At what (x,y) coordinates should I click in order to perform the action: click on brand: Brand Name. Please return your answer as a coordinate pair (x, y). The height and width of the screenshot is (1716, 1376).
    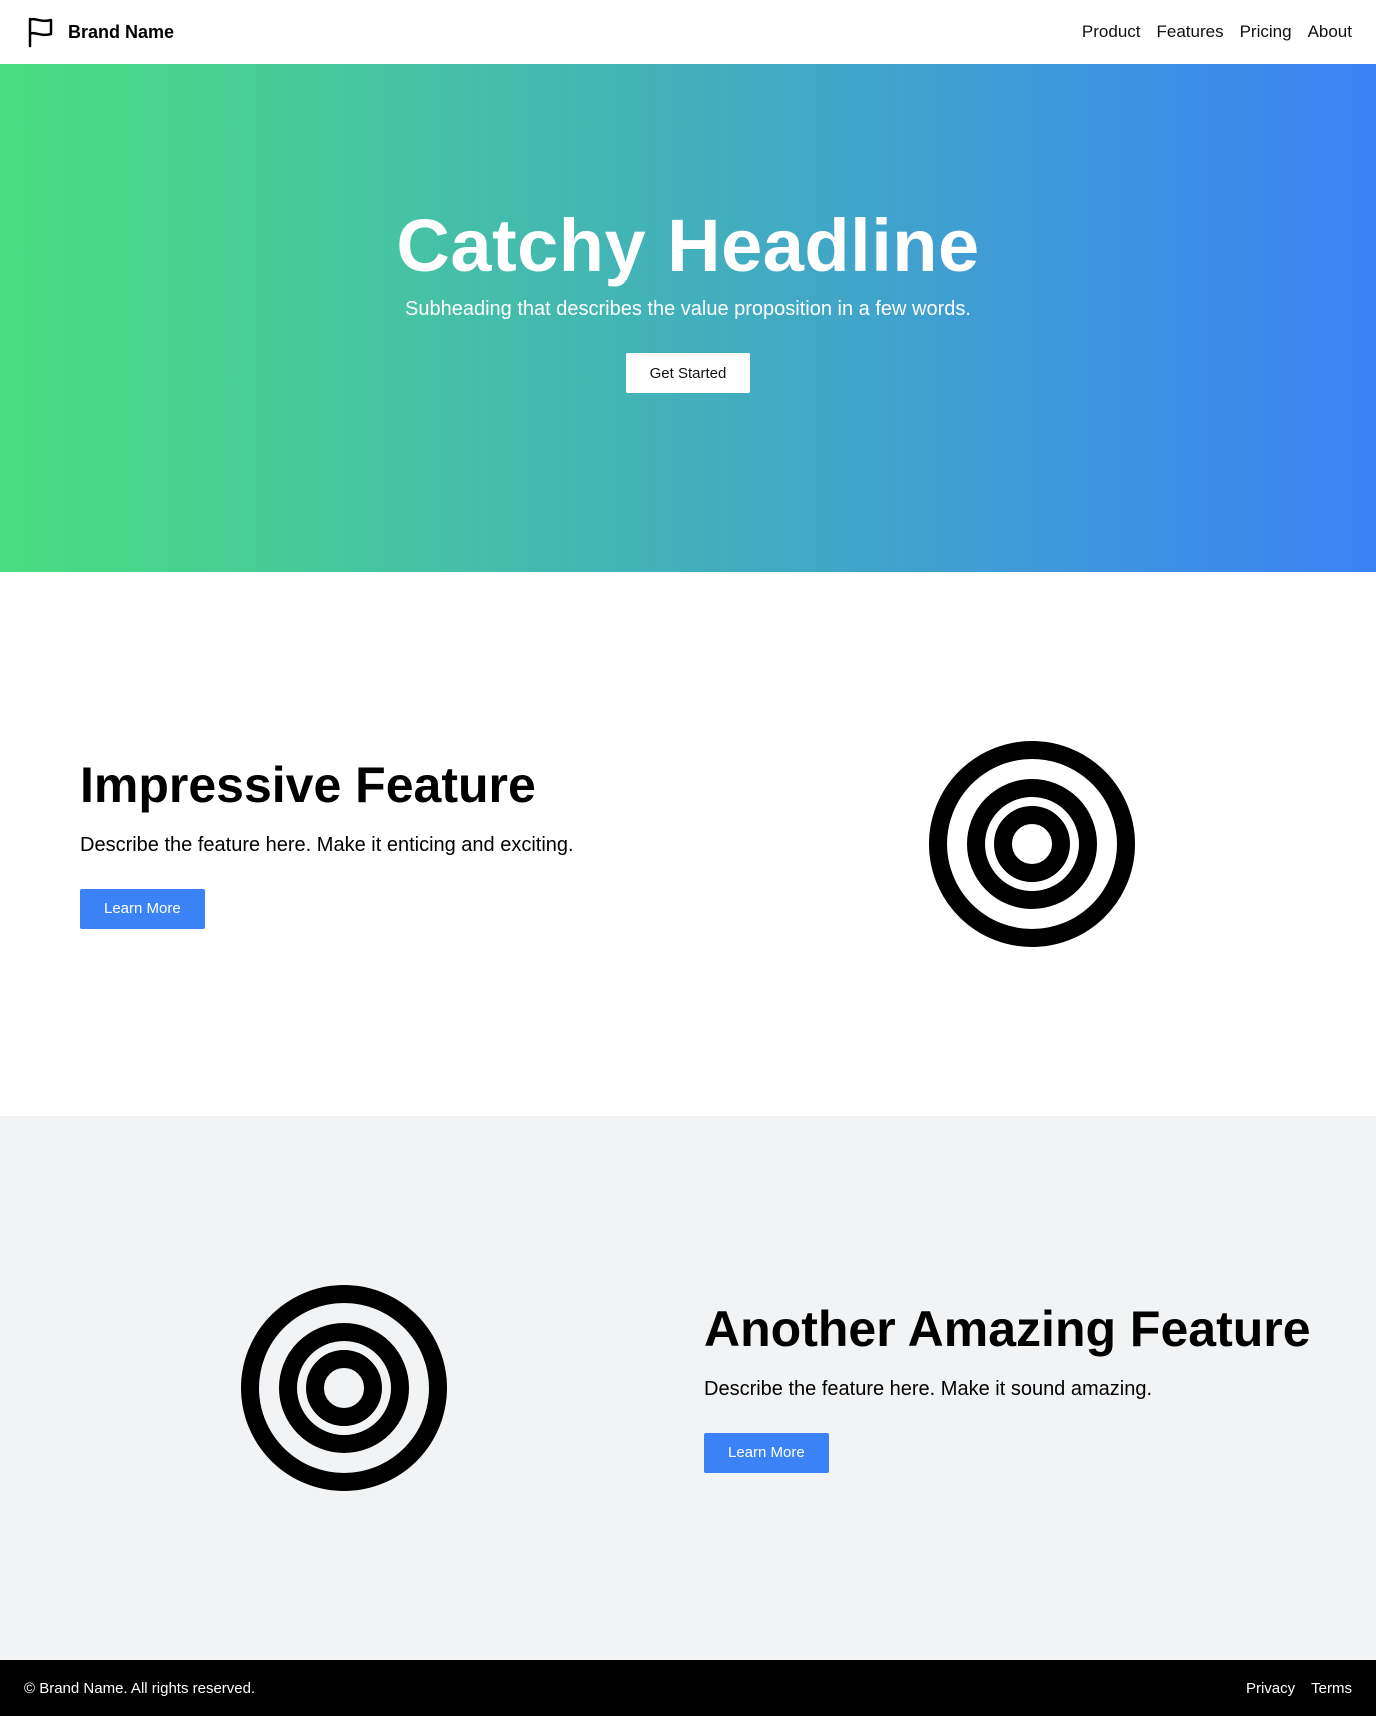
    Looking at the image, I should click on (99, 32).